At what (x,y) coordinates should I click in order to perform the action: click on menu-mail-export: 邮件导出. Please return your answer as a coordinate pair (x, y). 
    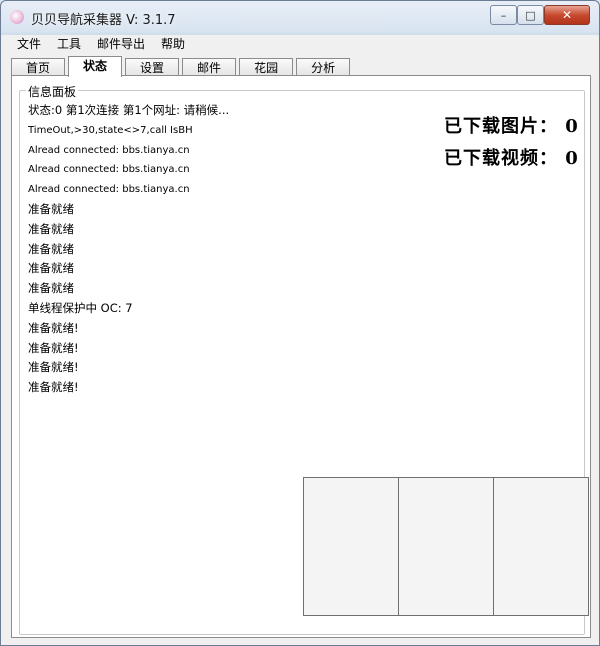
    Looking at the image, I should click on (121, 44).